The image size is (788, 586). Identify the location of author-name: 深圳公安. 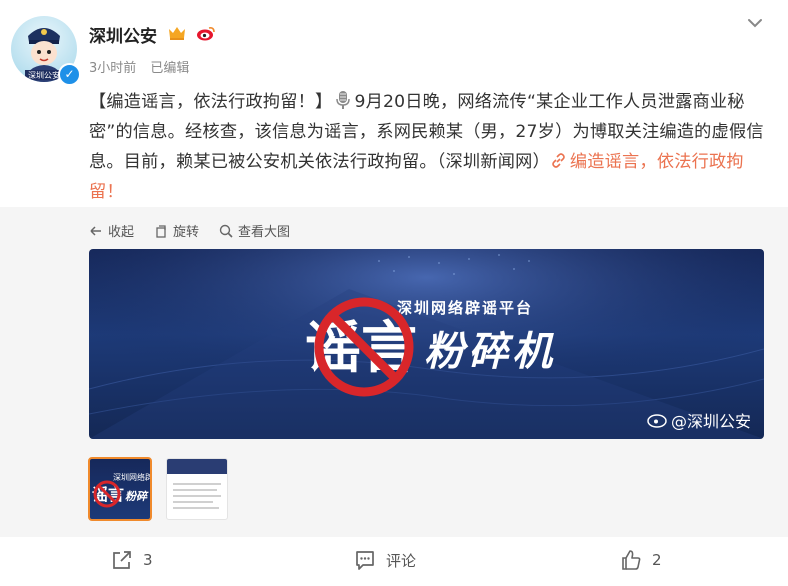
(123, 34).